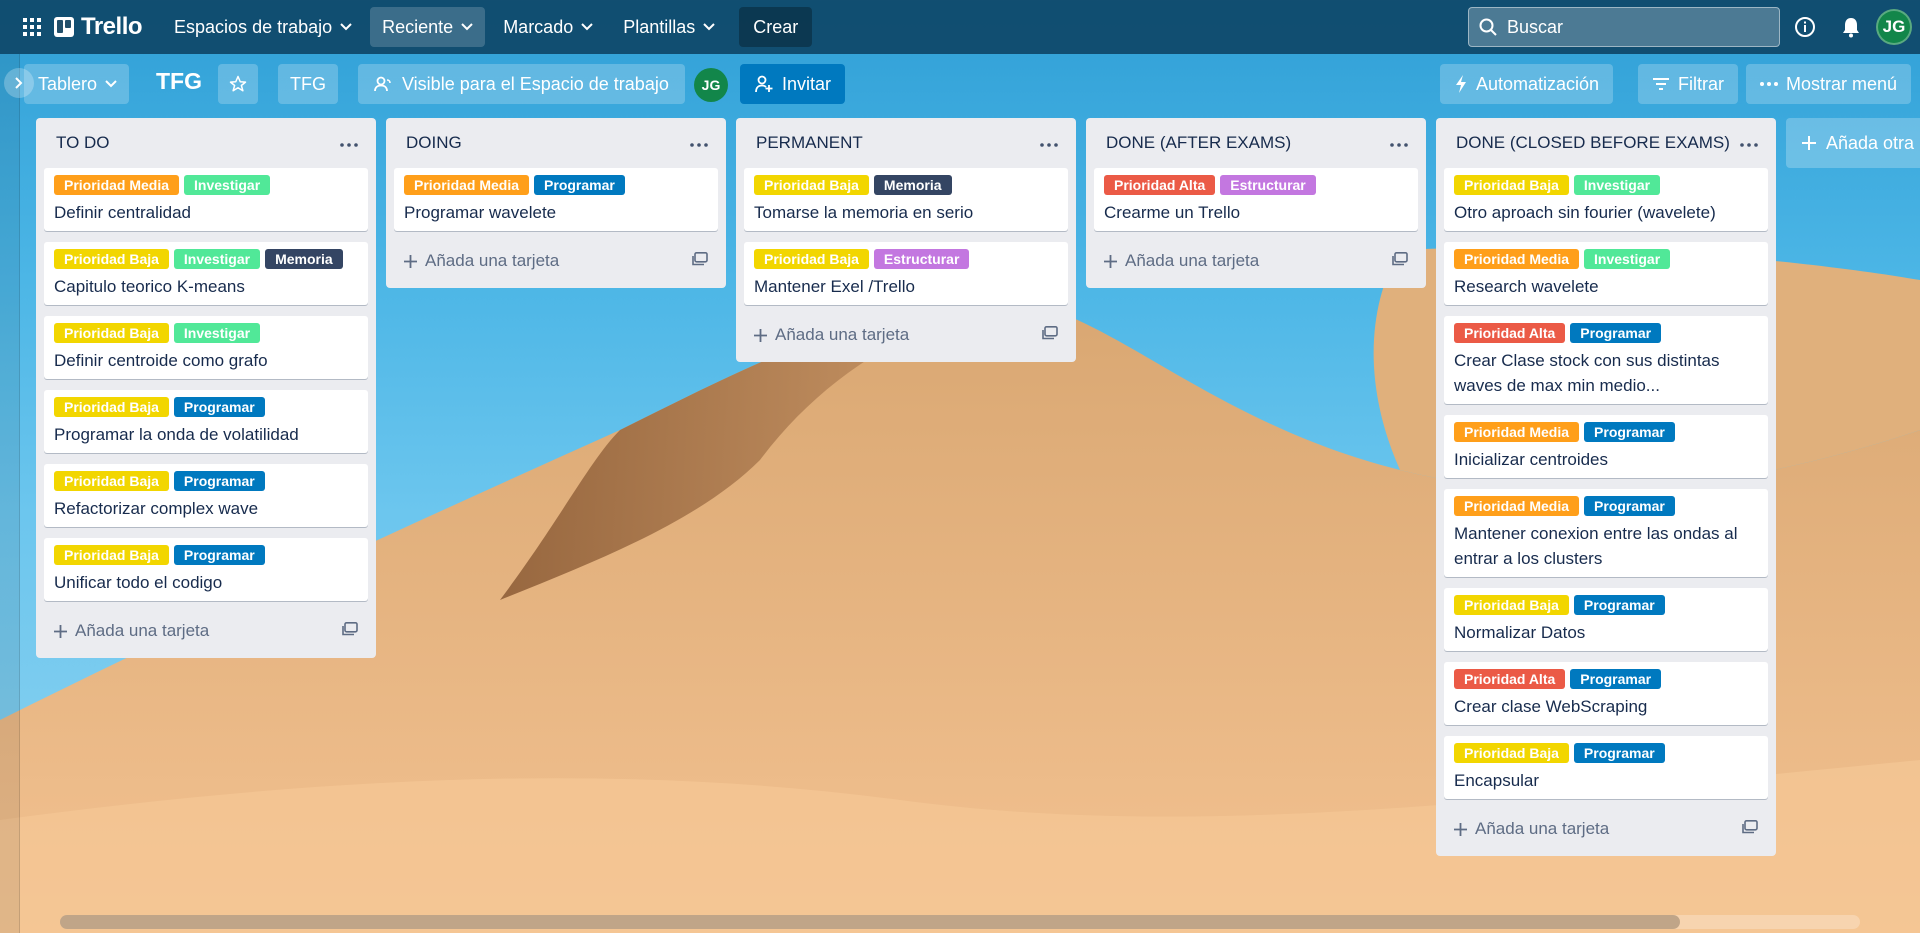 This screenshot has width=1920, height=933. Describe the element at coordinates (870, 922) in the screenshot. I see `scrollbar-thumb` at that location.